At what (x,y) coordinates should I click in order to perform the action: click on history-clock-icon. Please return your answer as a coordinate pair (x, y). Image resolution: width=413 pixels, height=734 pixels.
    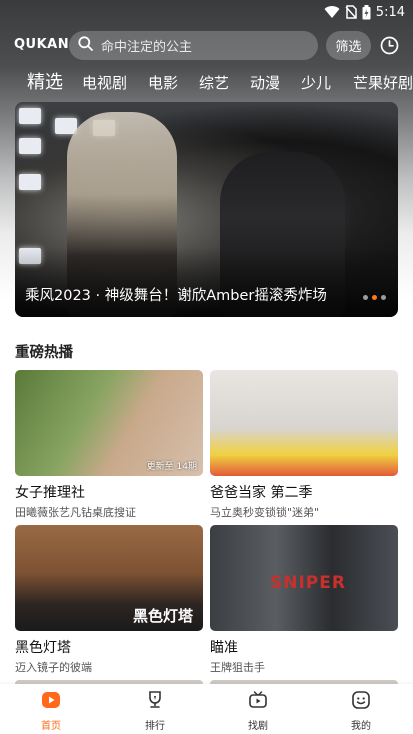
    Looking at the image, I should click on (389, 47).